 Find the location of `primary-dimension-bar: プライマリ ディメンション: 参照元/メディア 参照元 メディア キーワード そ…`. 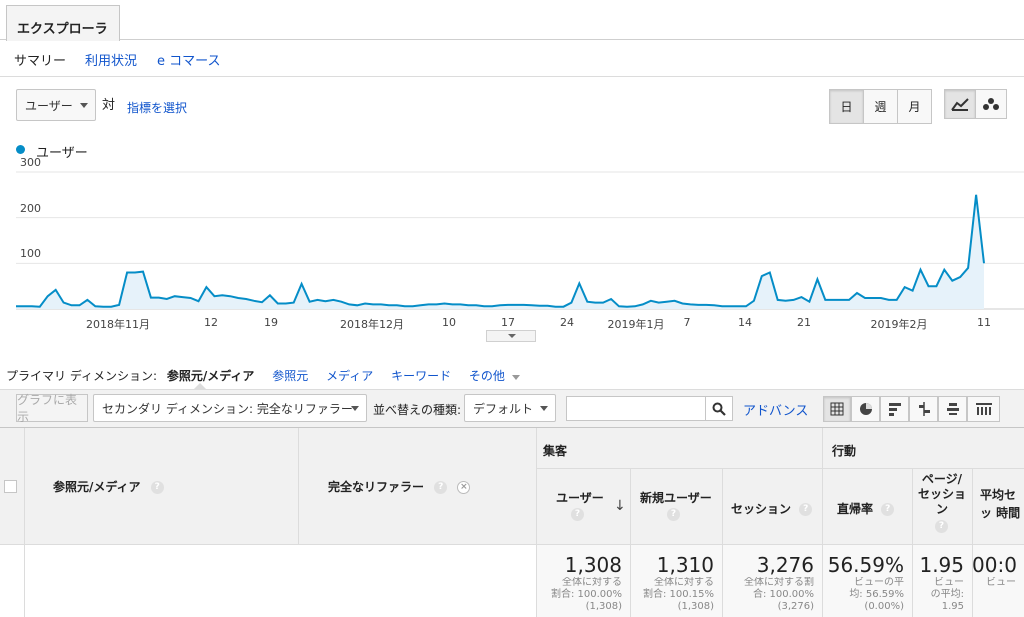

primary-dimension-bar: プライマリ ディメンション: 参照元/メディア 参照元 メディア キーワード そ… is located at coordinates (263, 375).